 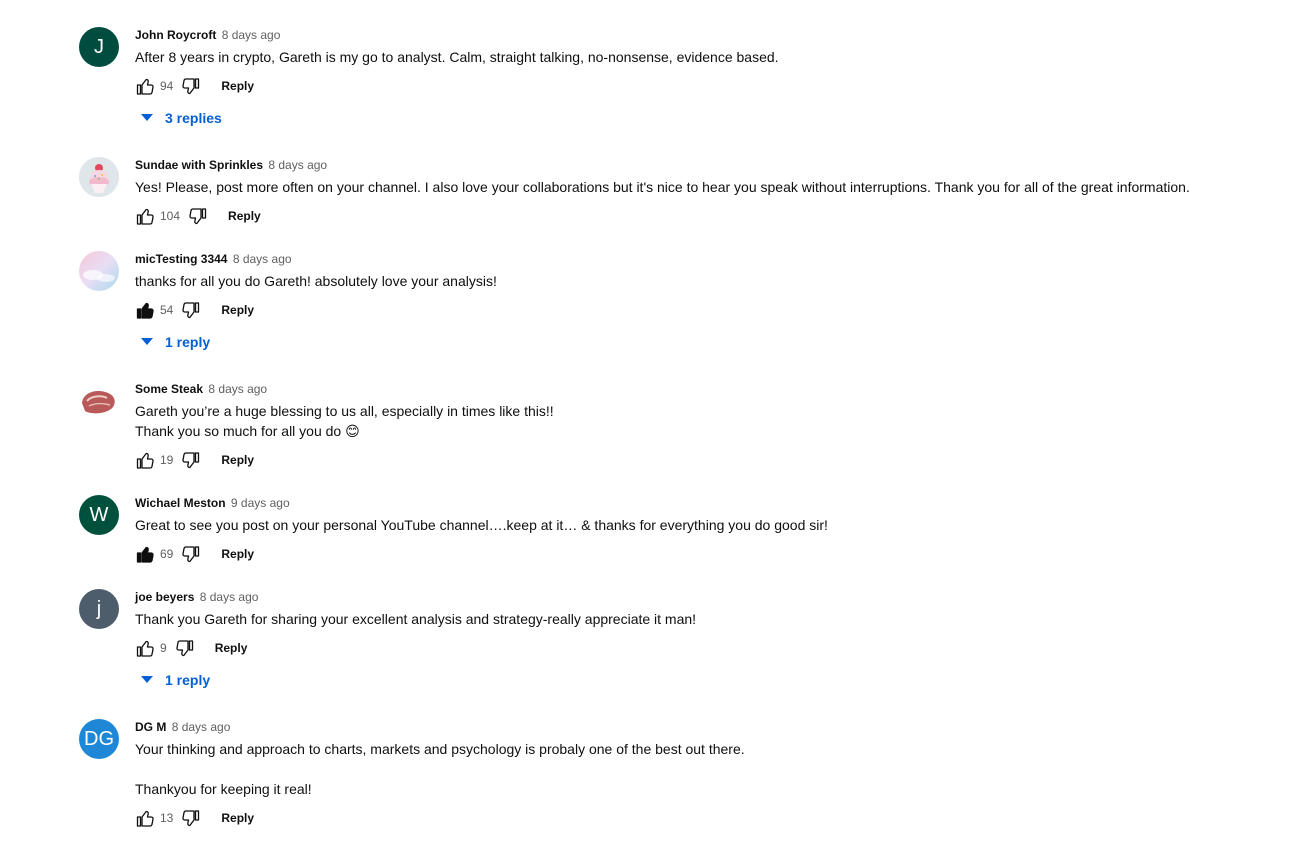 What do you see at coordinates (199, 165) in the screenshot?
I see `comment-author: Sundae with Sprinkles` at bounding box center [199, 165].